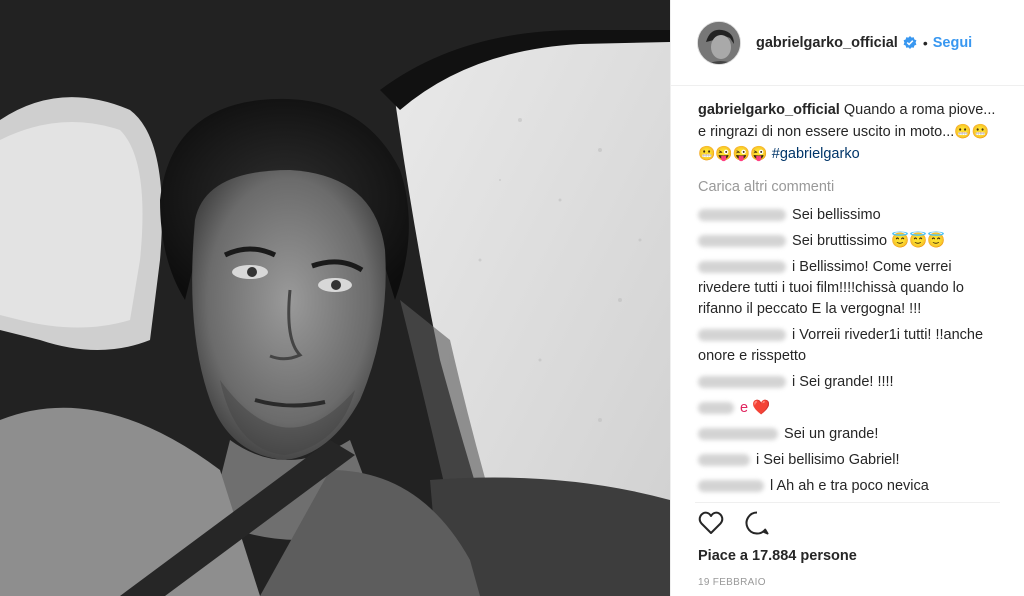 This screenshot has height=596, width=1024. What do you see at coordinates (849, 187) in the screenshot?
I see `load-more-comments: Carica altri commenti` at bounding box center [849, 187].